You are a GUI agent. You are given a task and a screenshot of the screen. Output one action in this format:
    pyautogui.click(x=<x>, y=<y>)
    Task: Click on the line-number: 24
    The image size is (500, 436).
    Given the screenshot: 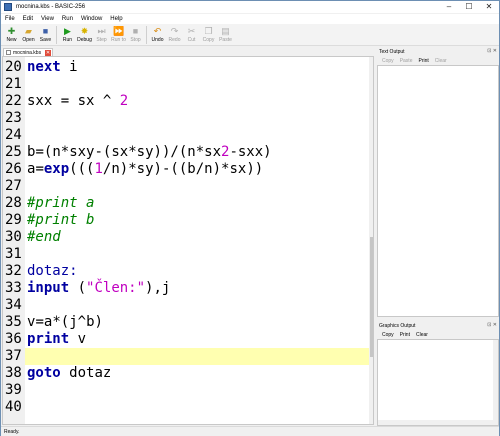 What is the action you would take?
    pyautogui.click(x=13, y=135)
    